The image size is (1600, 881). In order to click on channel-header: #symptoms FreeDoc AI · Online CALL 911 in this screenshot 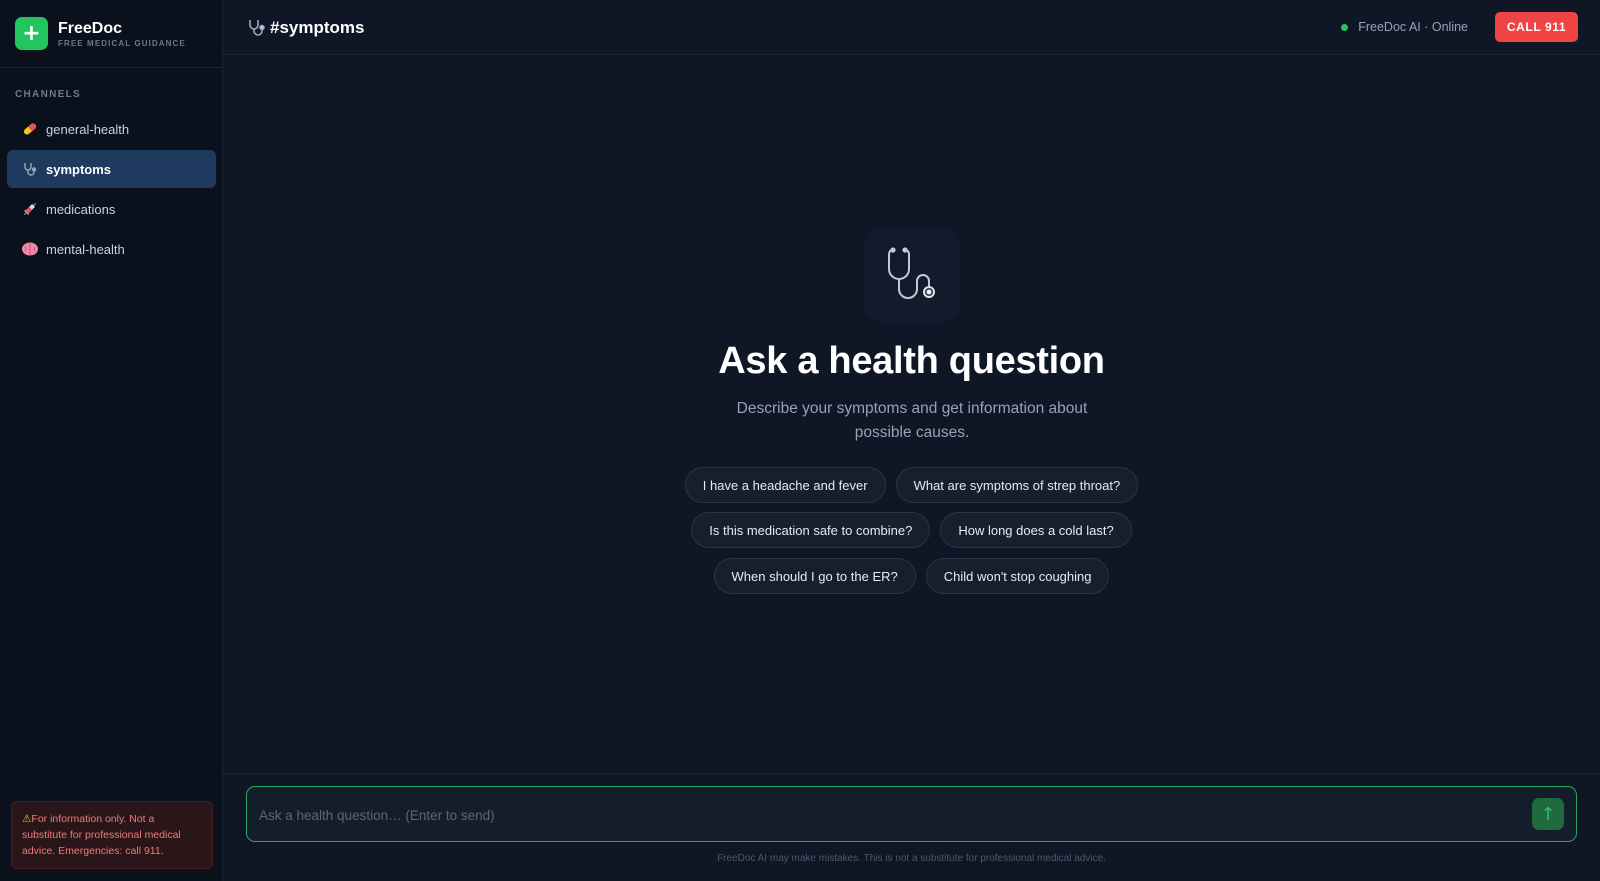, I will do `click(911, 27)`.